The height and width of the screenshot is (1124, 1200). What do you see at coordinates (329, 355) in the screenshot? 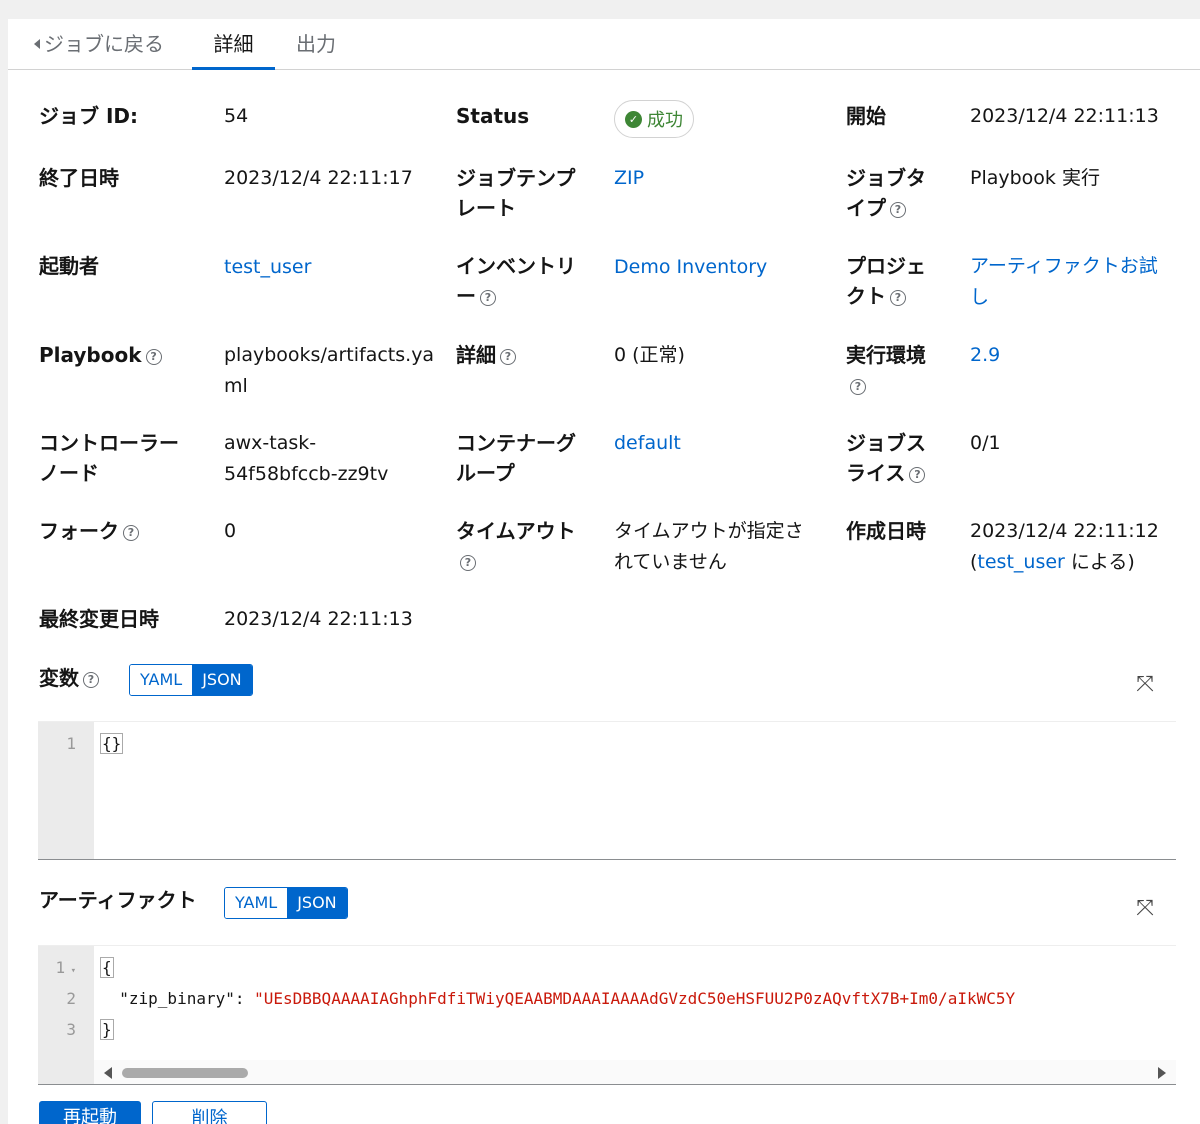
I see `playbook-value-line1: playbooks/artifacts.ya` at bounding box center [329, 355].